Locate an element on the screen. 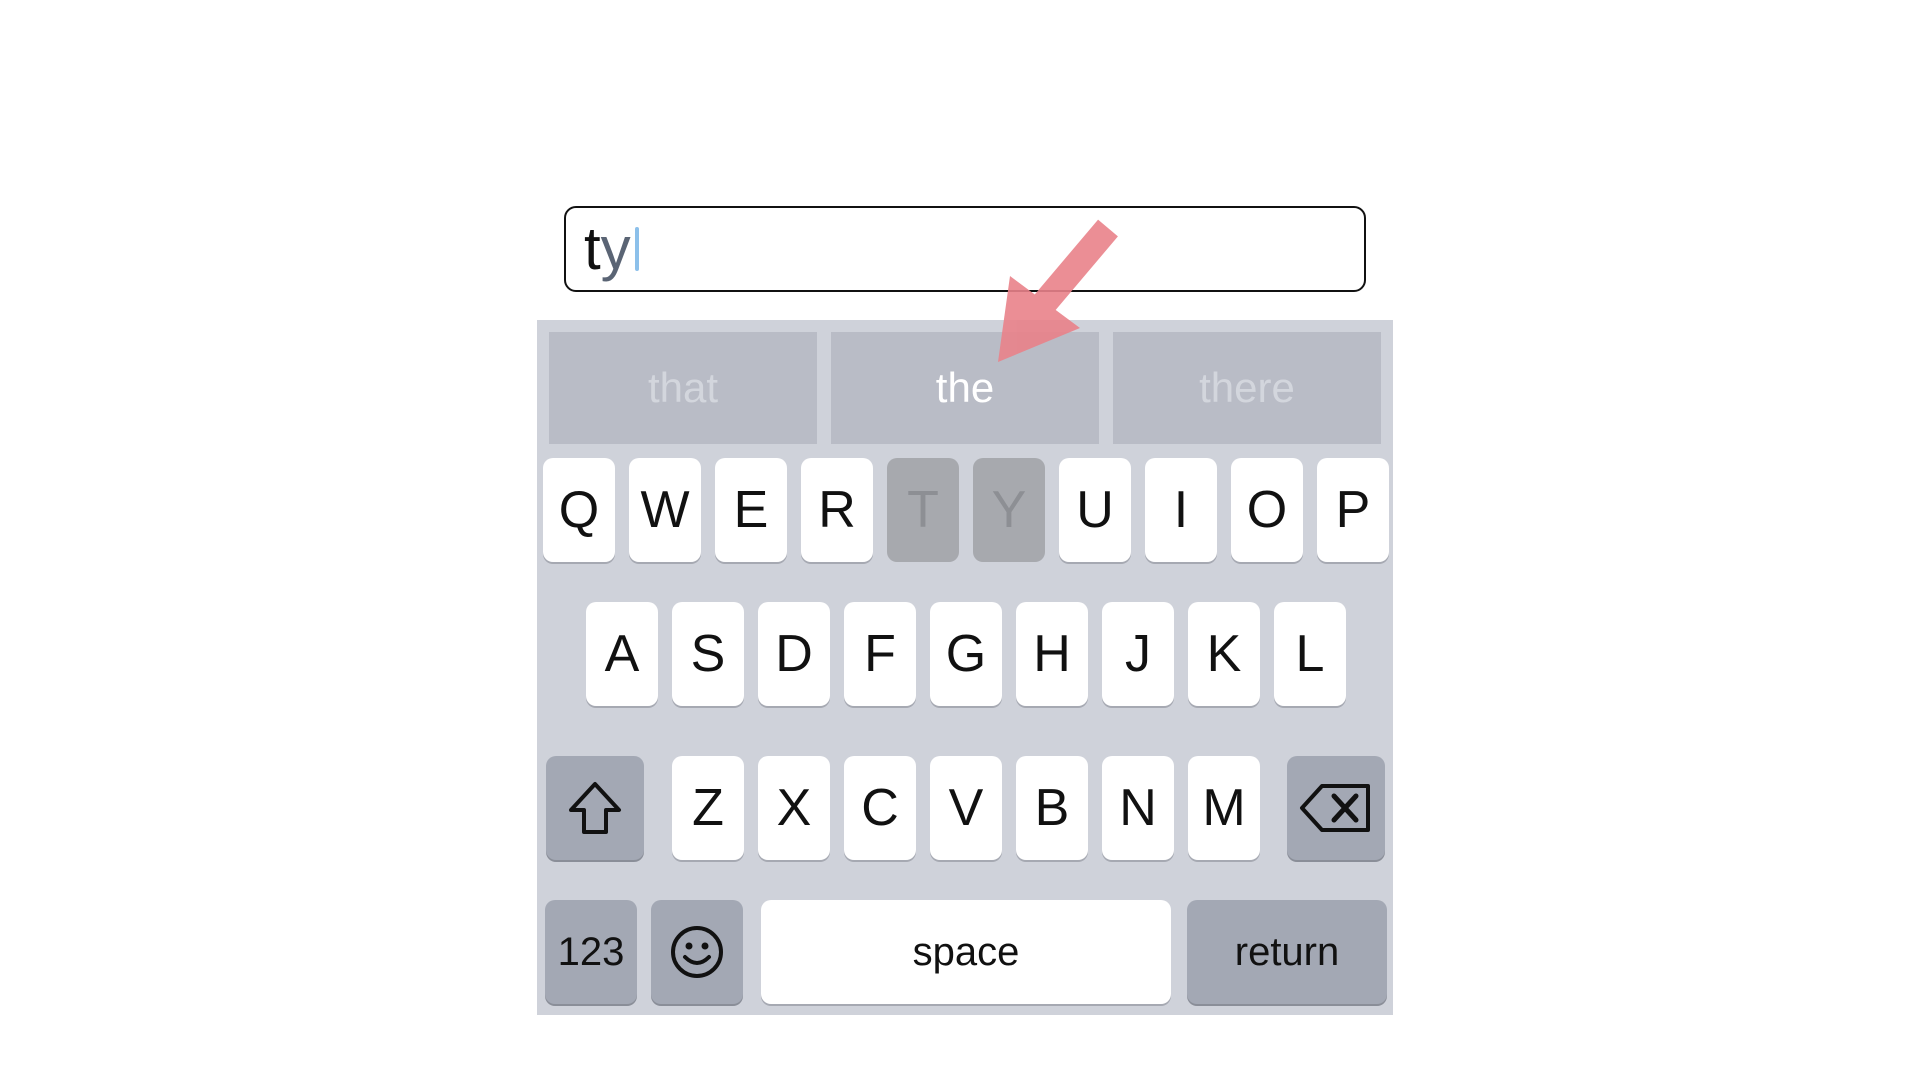 The height and width of the screenshot is (1080, 1920). key-v: V is located at coordinates (966, 808).